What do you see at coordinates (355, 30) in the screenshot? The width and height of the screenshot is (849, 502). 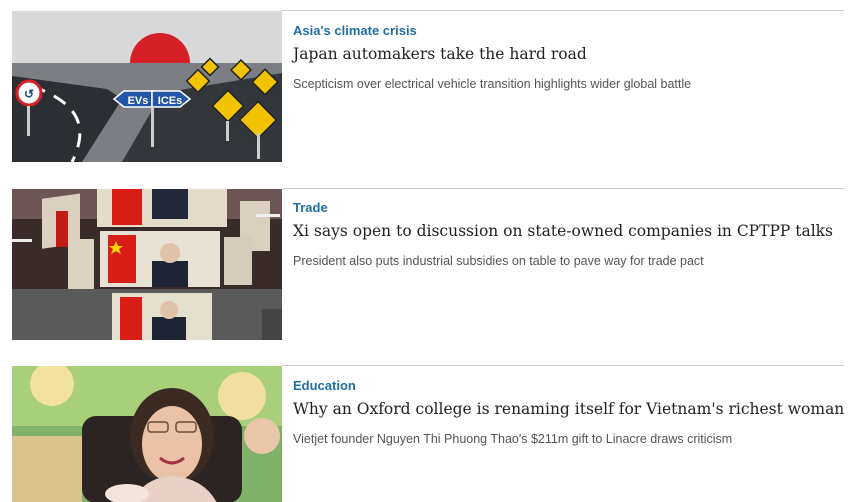 I see `topic-tag: Asia's climate crisis` at bounding box center [355, 30].